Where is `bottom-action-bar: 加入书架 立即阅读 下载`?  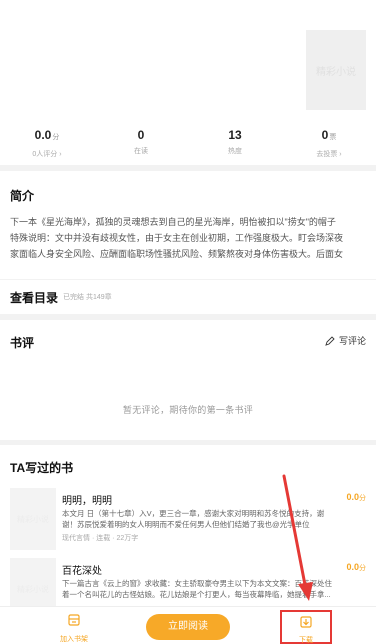 bottom-action-bar: 加入书架 立即阅读 下载 is located at coordinates (188, 625).